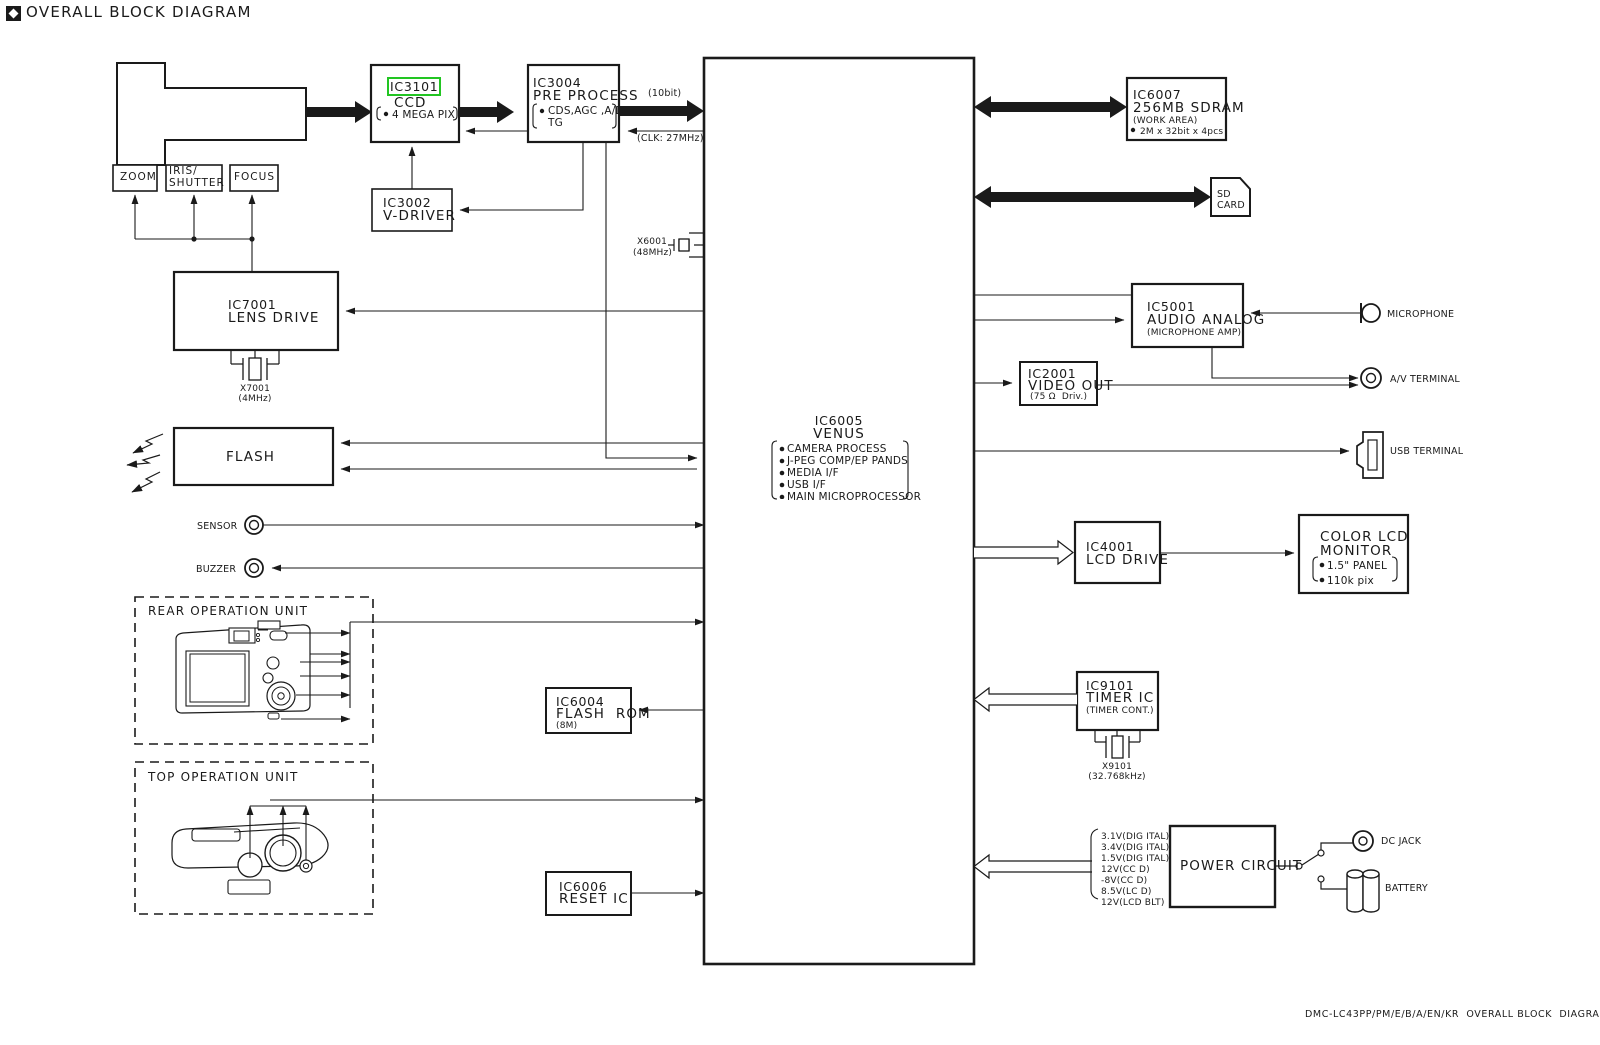  Describe the element at coordinates (1421, 314) in the screenshot. I see `microphone-label: MICROPHONE` at that location.